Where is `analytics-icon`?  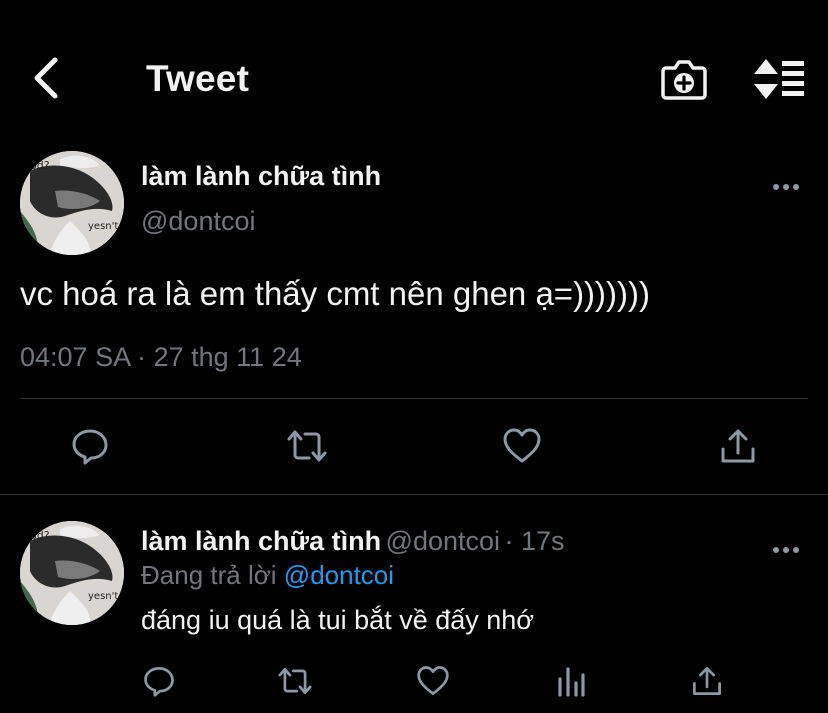
analytics-icon is located at coordinates (571, 682).